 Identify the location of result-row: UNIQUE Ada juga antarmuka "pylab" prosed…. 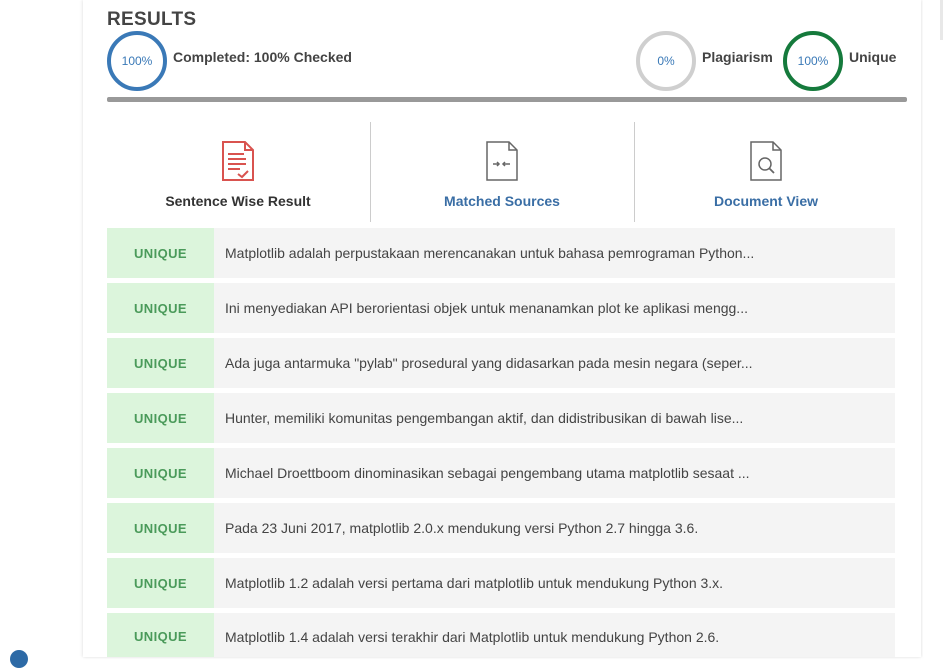
(501, 363).